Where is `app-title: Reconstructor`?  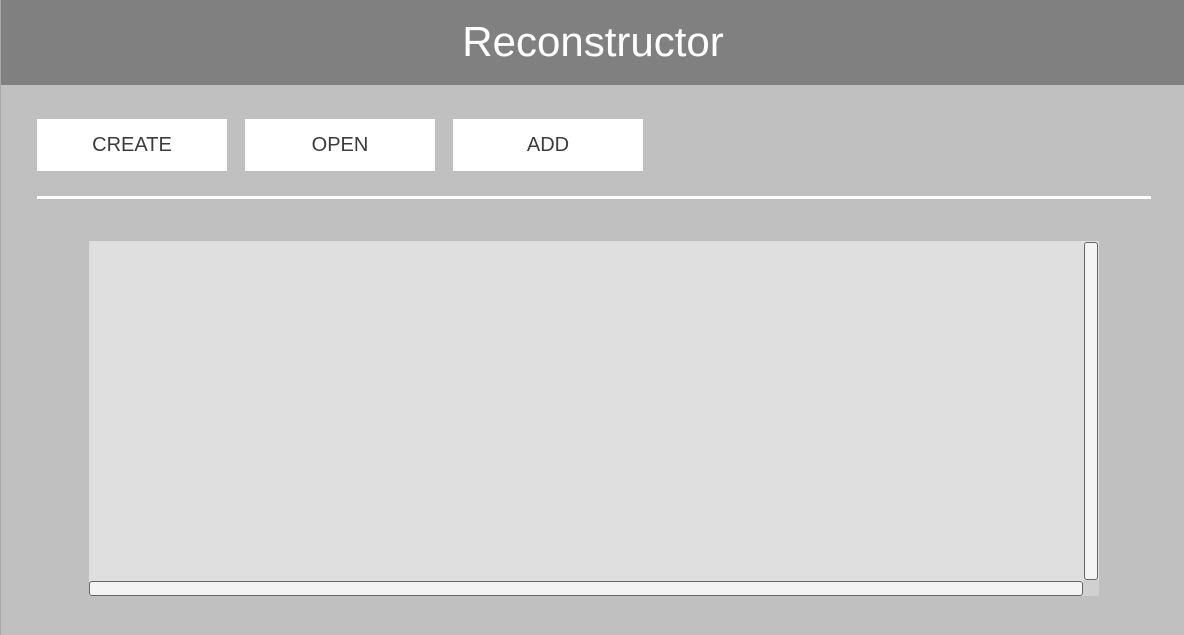
app-title: Reconstructor is located at coordinates (593, 41).